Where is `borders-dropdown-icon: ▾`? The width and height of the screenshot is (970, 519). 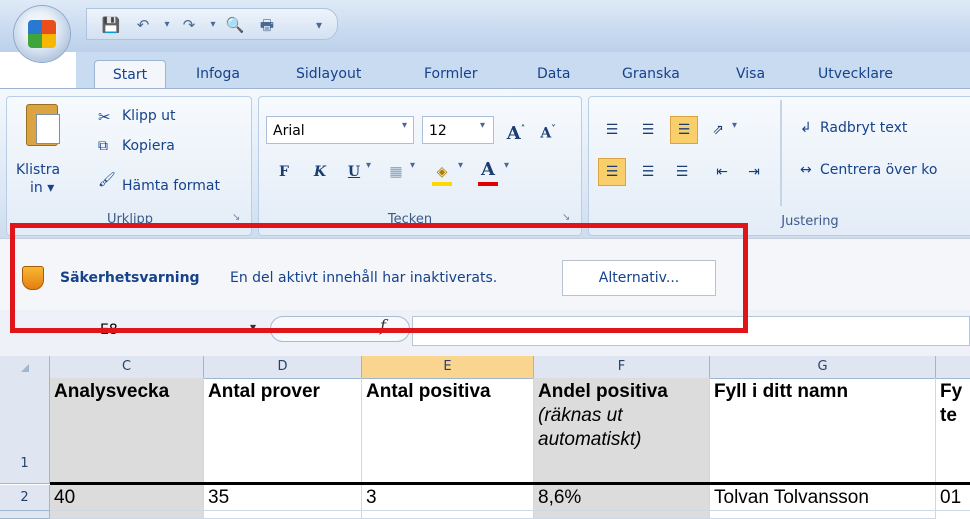 borders-dropdown-icon: ▾ is located at coordinates (412, 165).